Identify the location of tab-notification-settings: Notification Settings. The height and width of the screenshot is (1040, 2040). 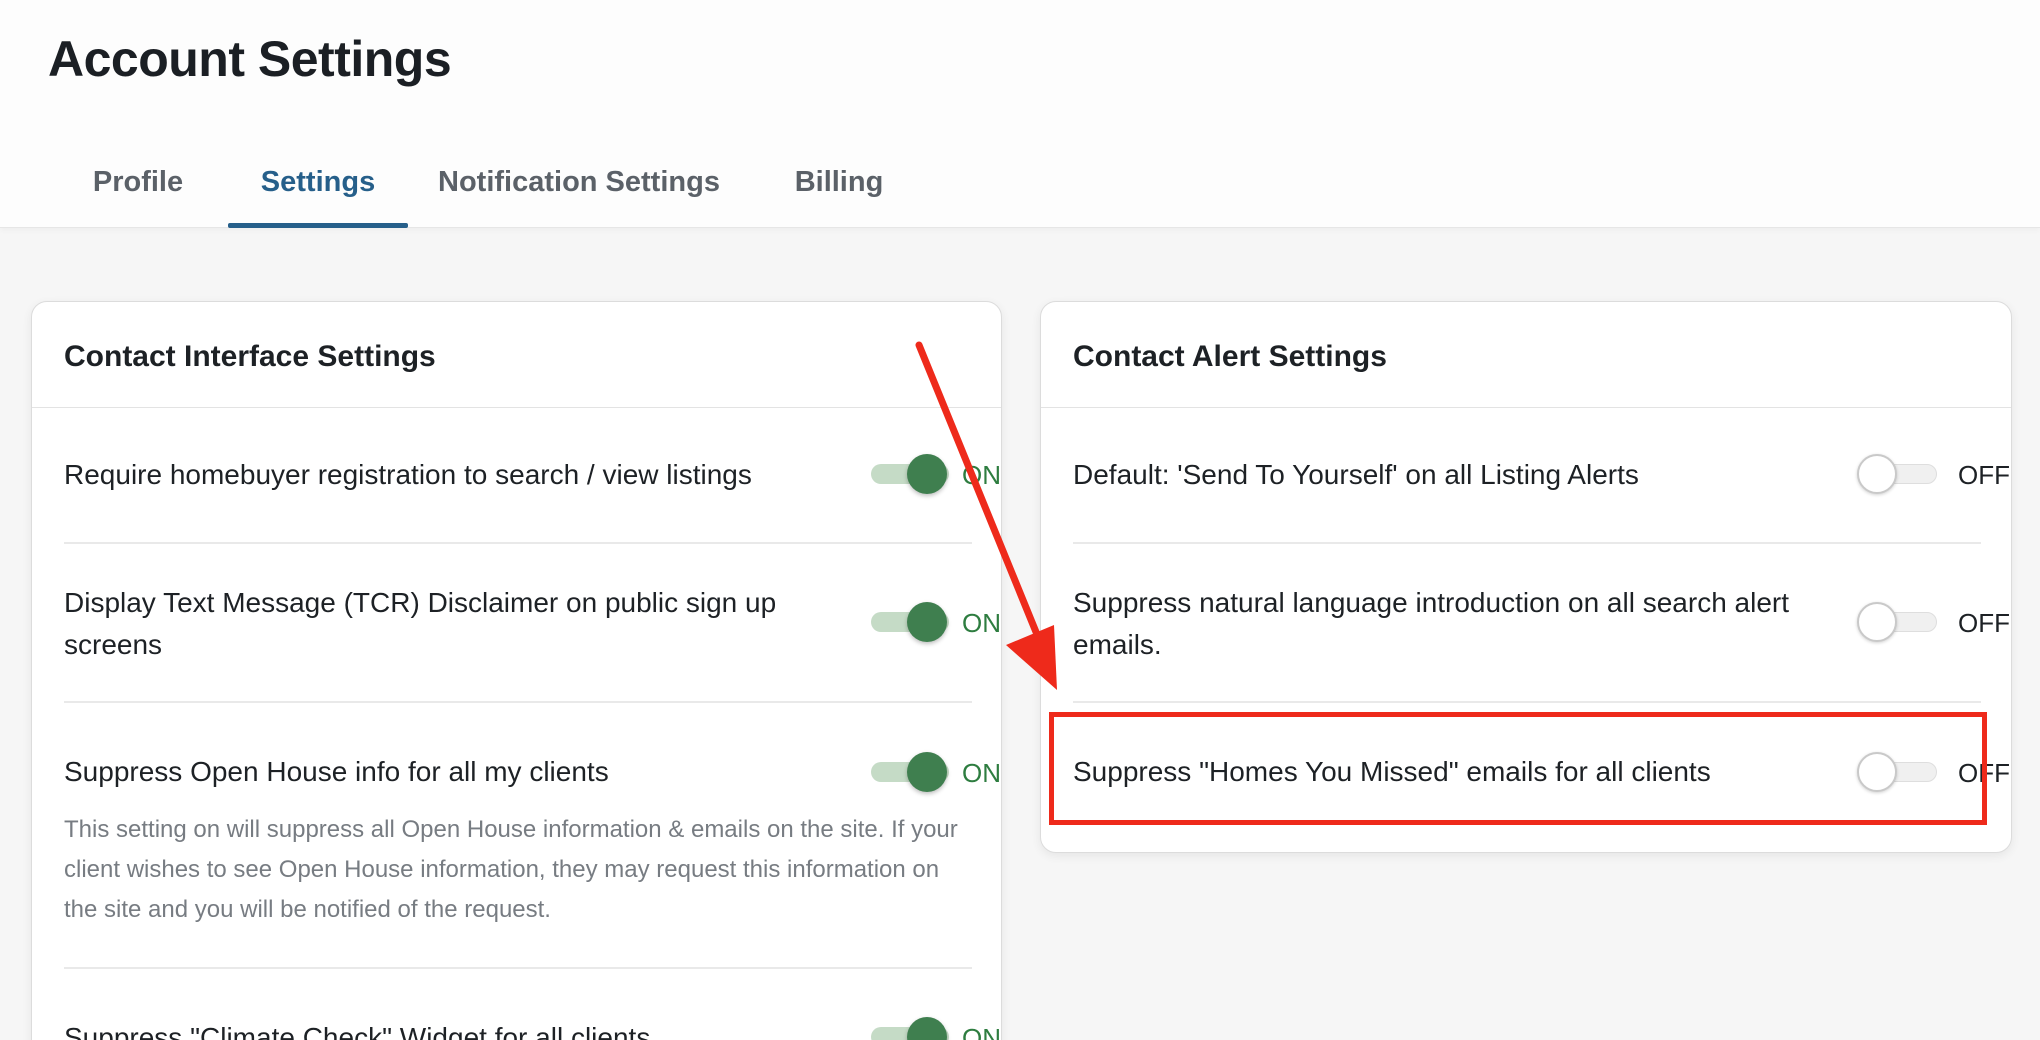
(579, 189).